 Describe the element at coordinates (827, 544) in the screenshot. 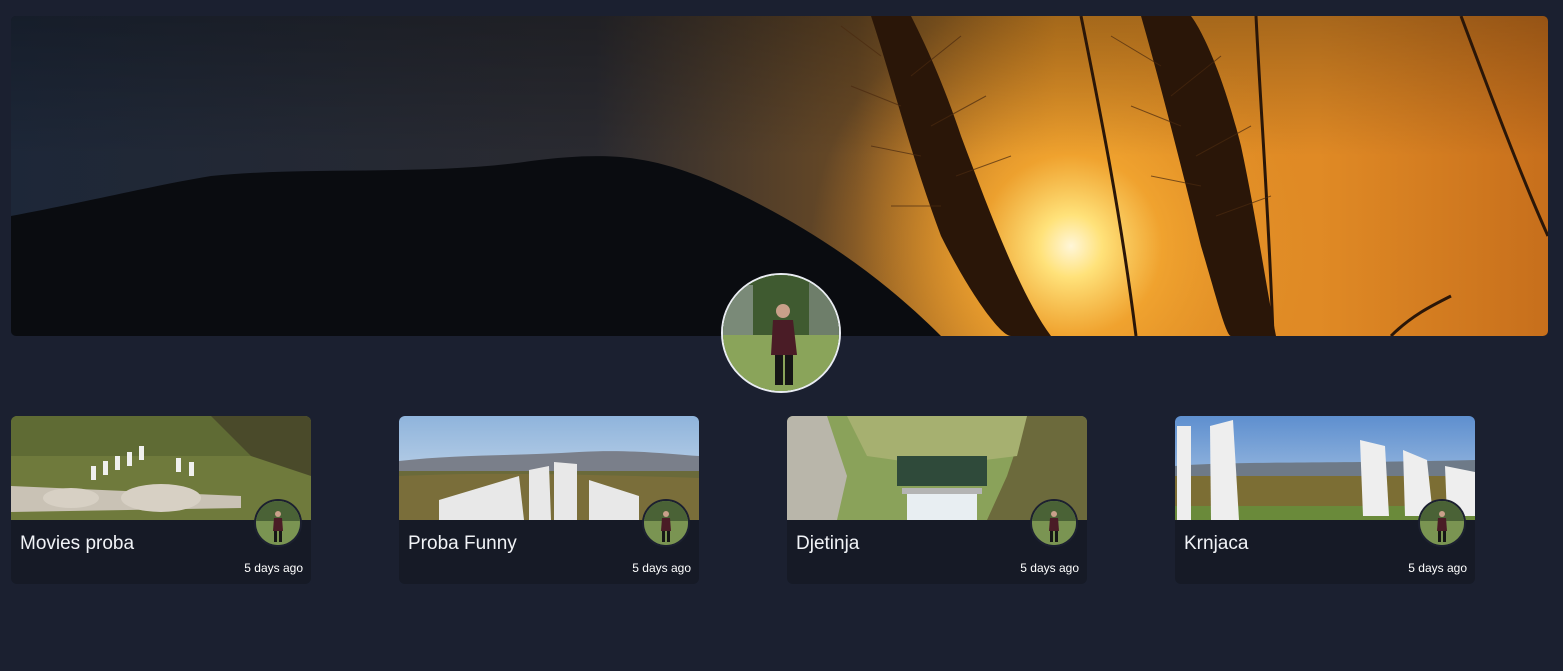

I see `post-title: Djetinja` at that location.